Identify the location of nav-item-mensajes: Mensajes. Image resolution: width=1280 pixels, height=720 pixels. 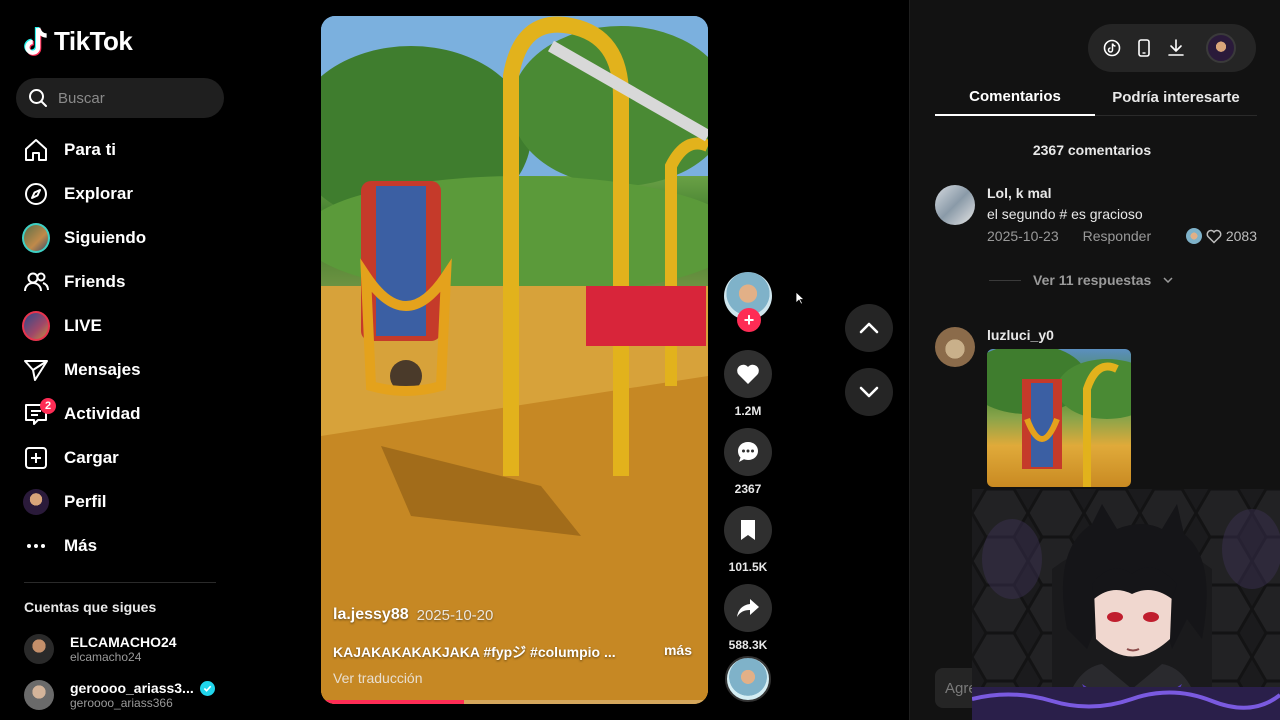
(120, 370).